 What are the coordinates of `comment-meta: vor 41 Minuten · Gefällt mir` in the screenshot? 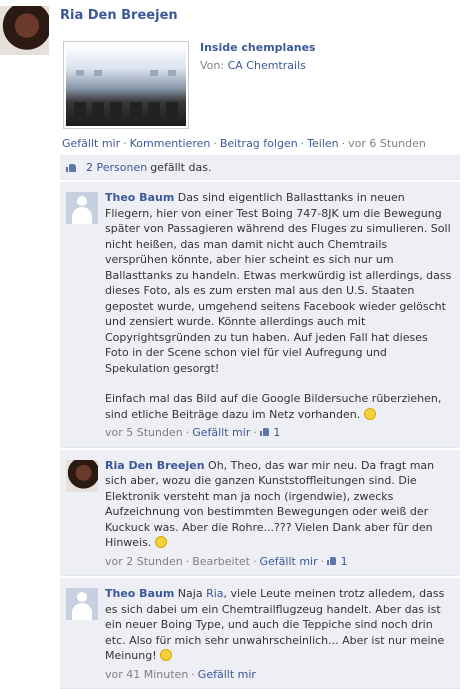 It's located at (278, 675).